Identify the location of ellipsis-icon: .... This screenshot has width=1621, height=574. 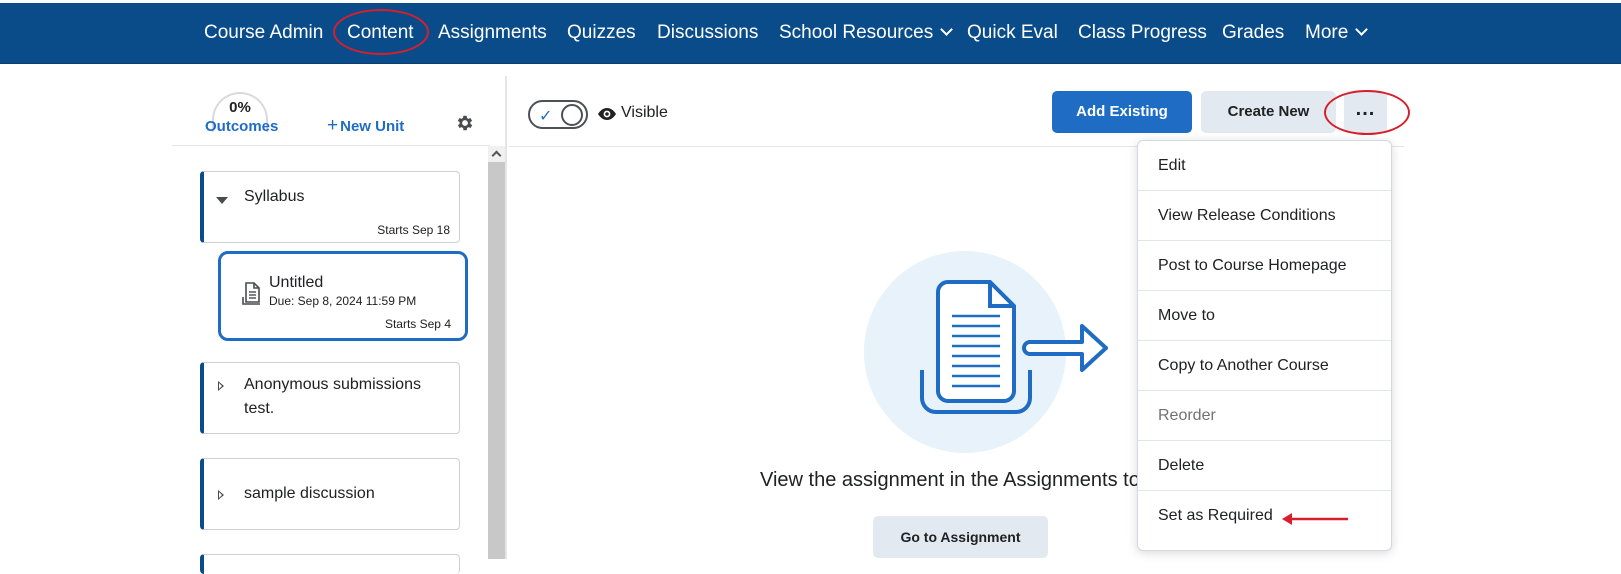
(1365, 109).